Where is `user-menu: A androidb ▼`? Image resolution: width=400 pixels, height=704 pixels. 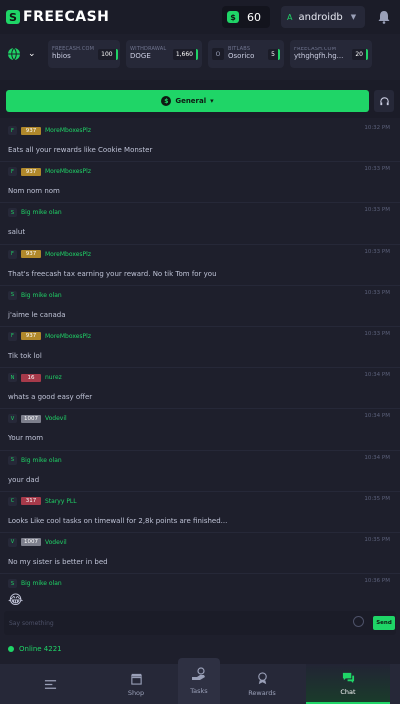
user-menu: A androidb ▼ is located at coordinates (323, 17).